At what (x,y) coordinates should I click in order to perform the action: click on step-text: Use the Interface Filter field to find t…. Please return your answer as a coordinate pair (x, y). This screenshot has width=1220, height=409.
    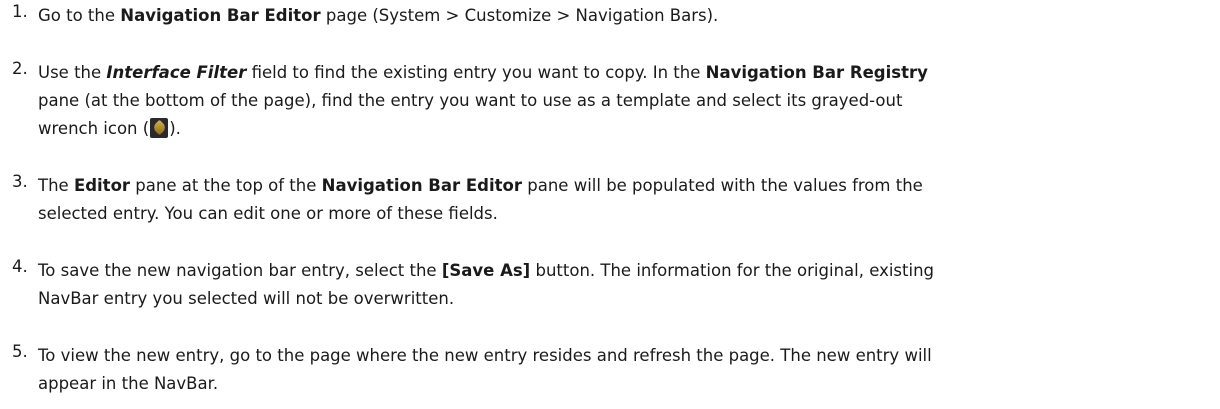
    Looking at the image, I should click on (483, 100).